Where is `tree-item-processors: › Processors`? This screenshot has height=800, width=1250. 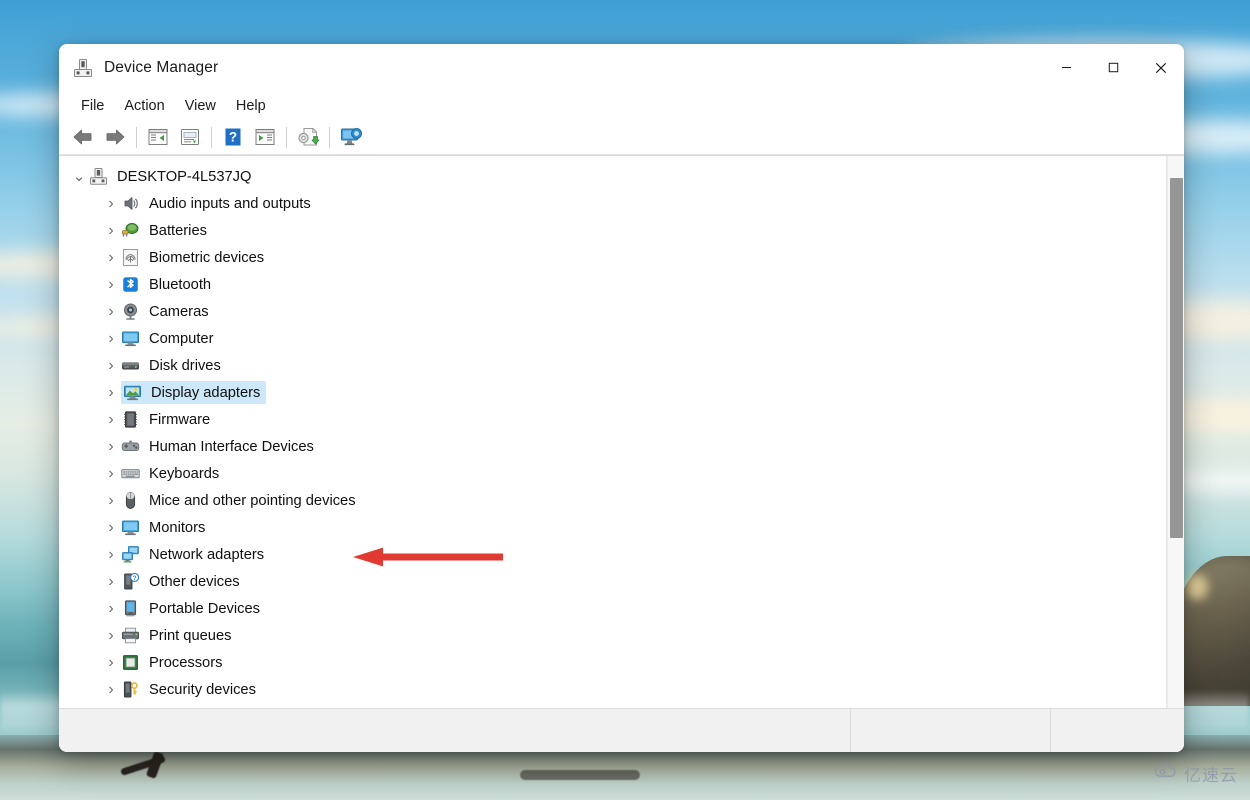 tree-item-processors: › Processors is located at coordinates (612, 662).